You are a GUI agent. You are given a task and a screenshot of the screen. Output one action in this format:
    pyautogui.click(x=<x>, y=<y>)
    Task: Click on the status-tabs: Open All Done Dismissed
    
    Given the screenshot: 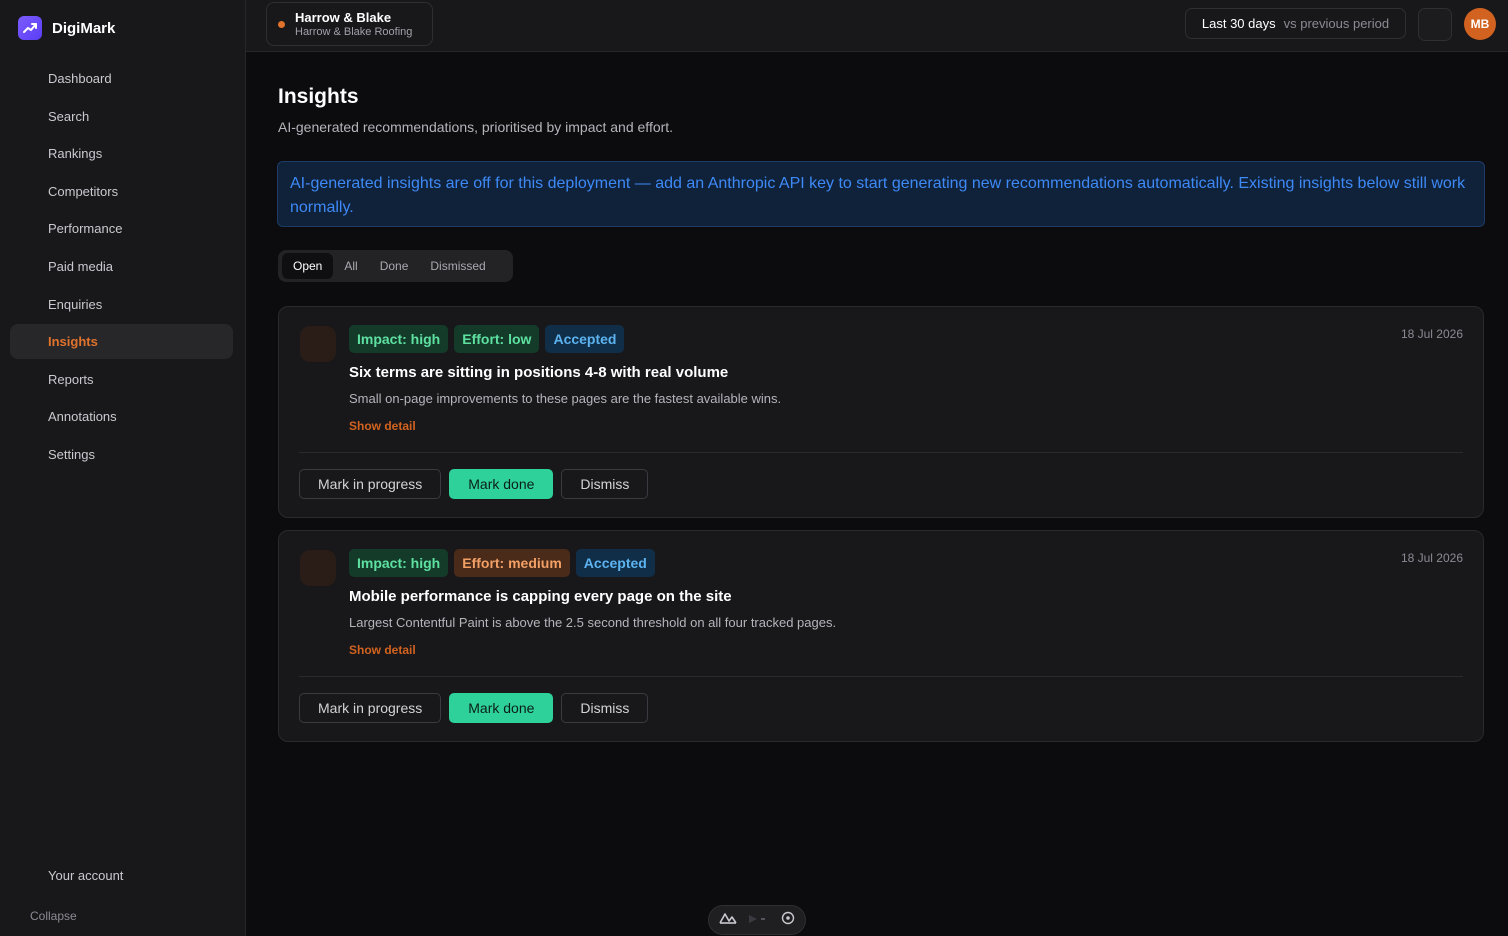 What is the action you would take?
    pyautogui.click(x=395, y=266)
    